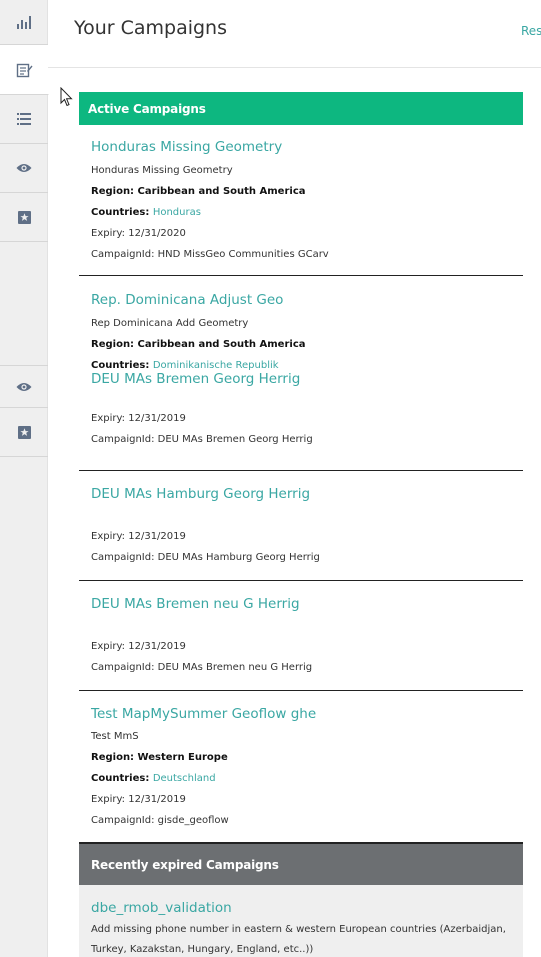 The width and height of the screenshot is (541, 957). I want to click on campaign-id: CampaignId: DEU MAs Hamburg Georg Herrig, so click(205, 557).